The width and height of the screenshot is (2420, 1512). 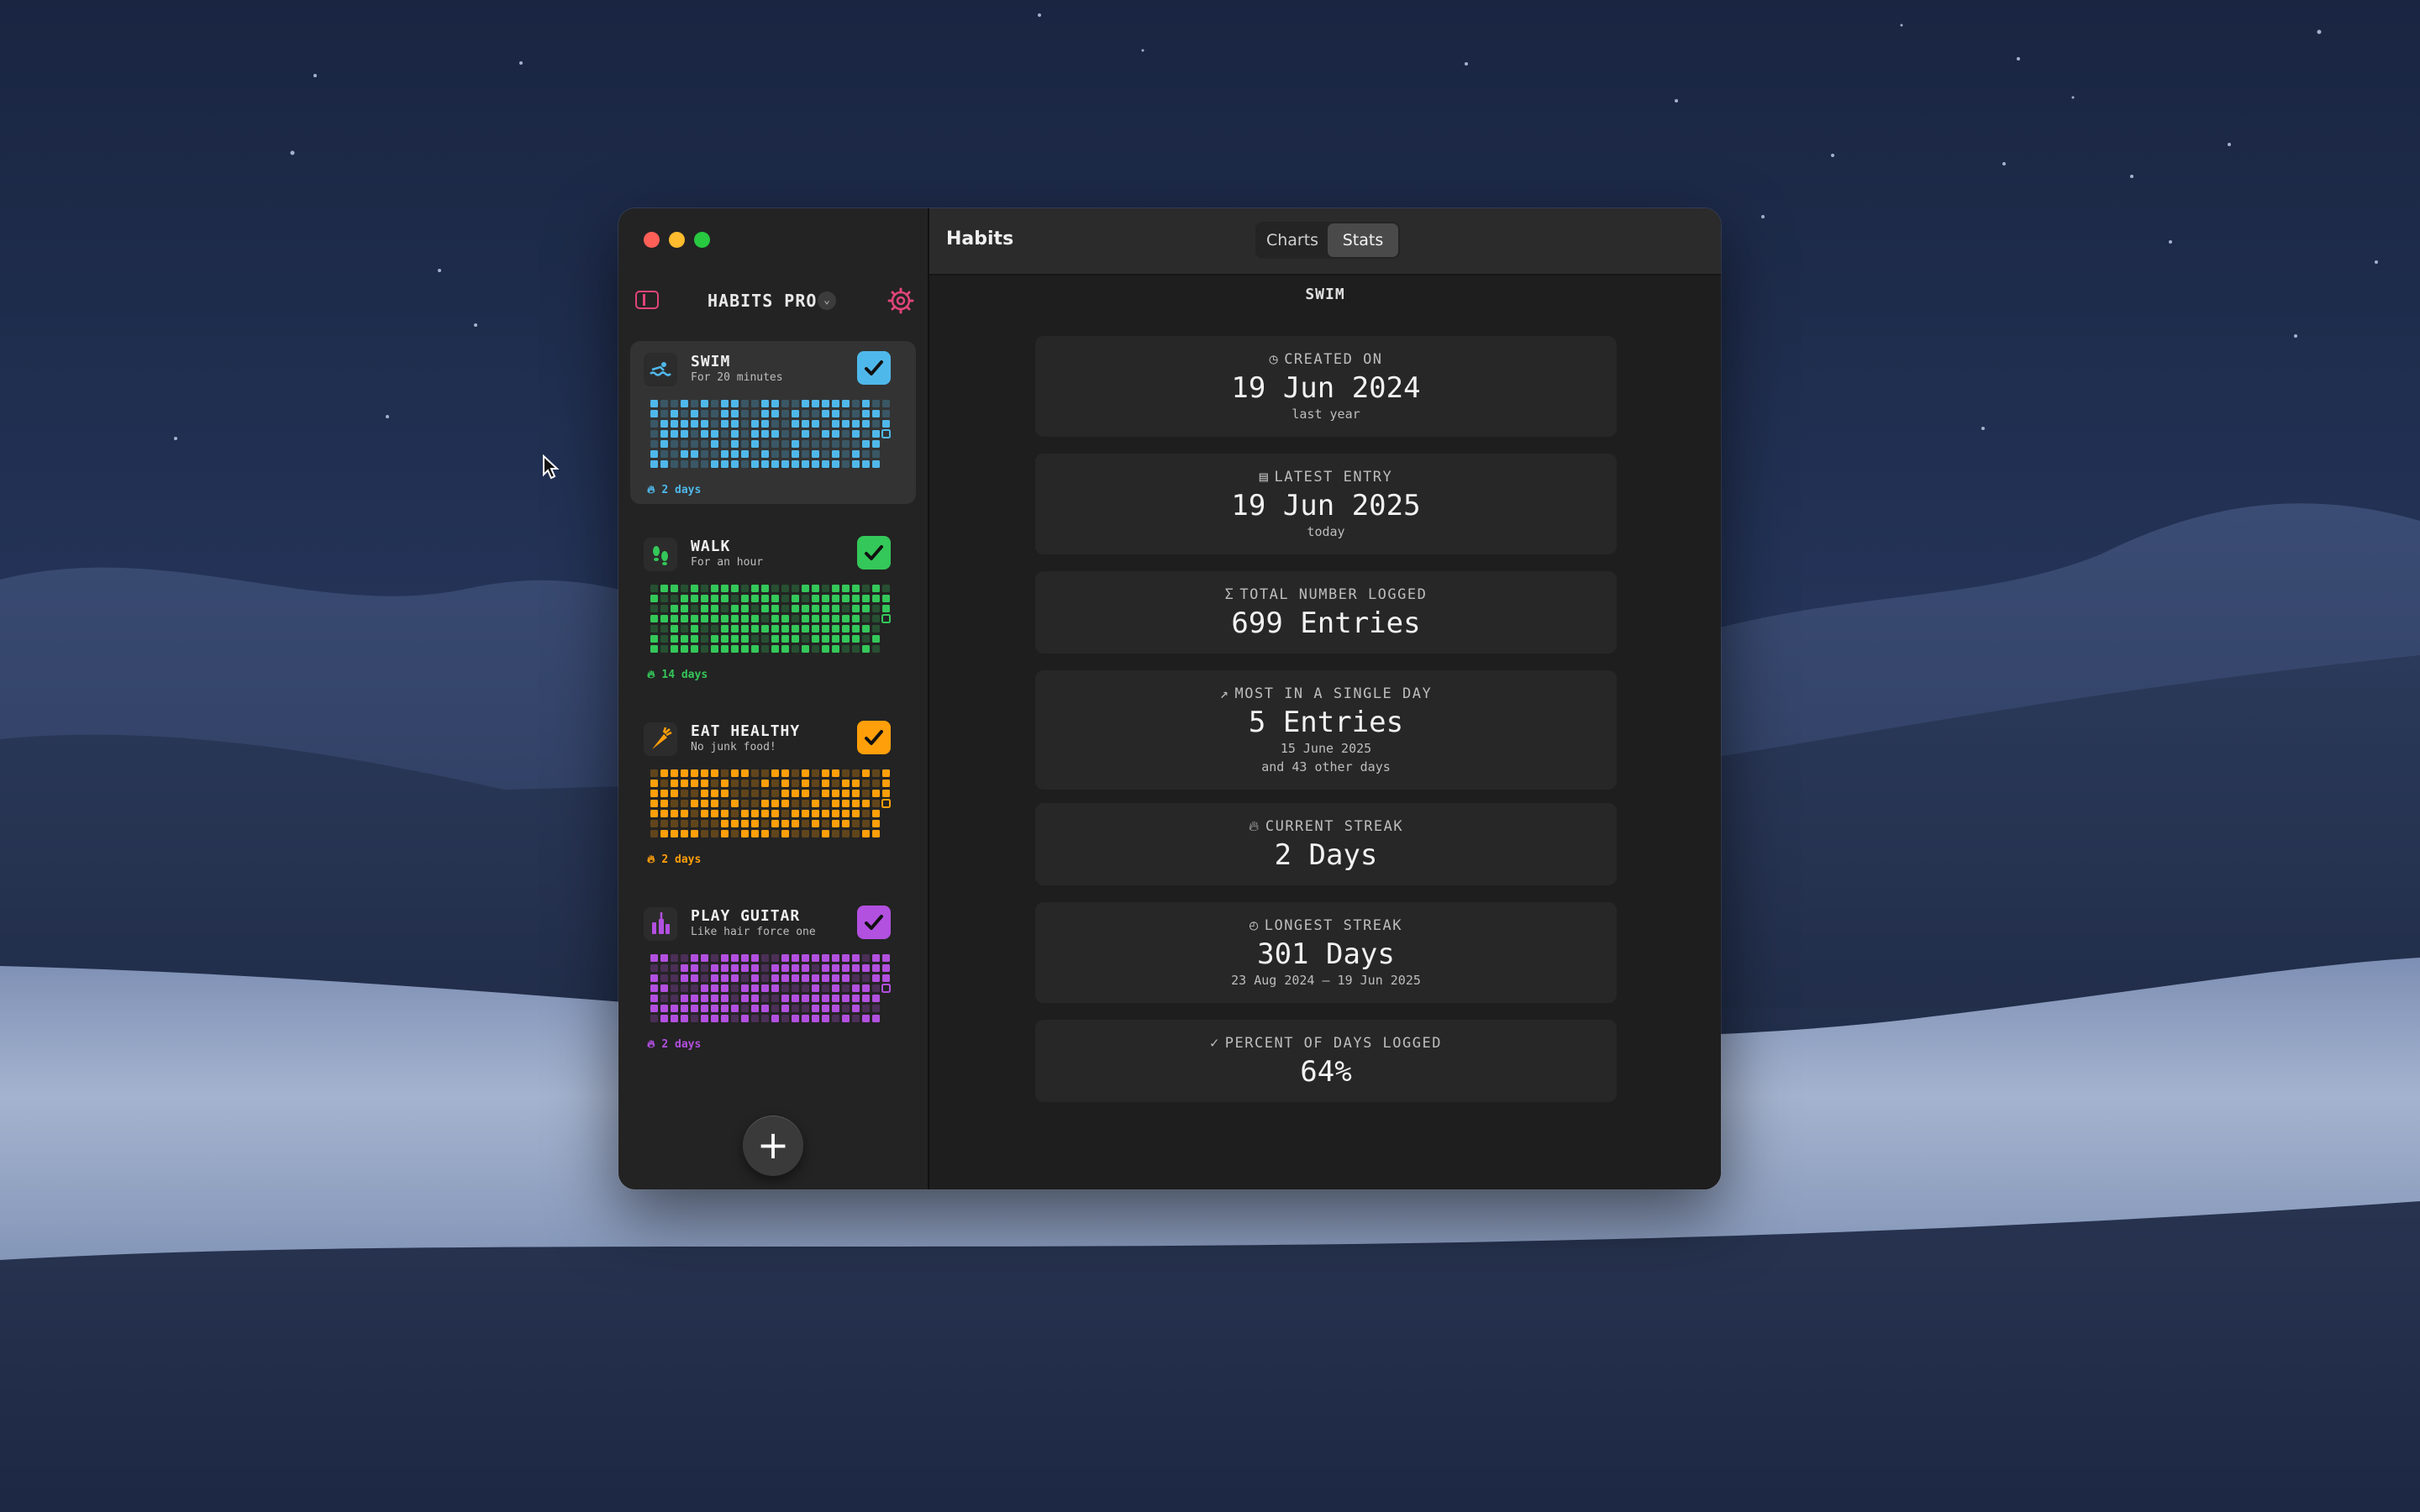 I want to click on habit-heatmap, so click(x=770, y=988).